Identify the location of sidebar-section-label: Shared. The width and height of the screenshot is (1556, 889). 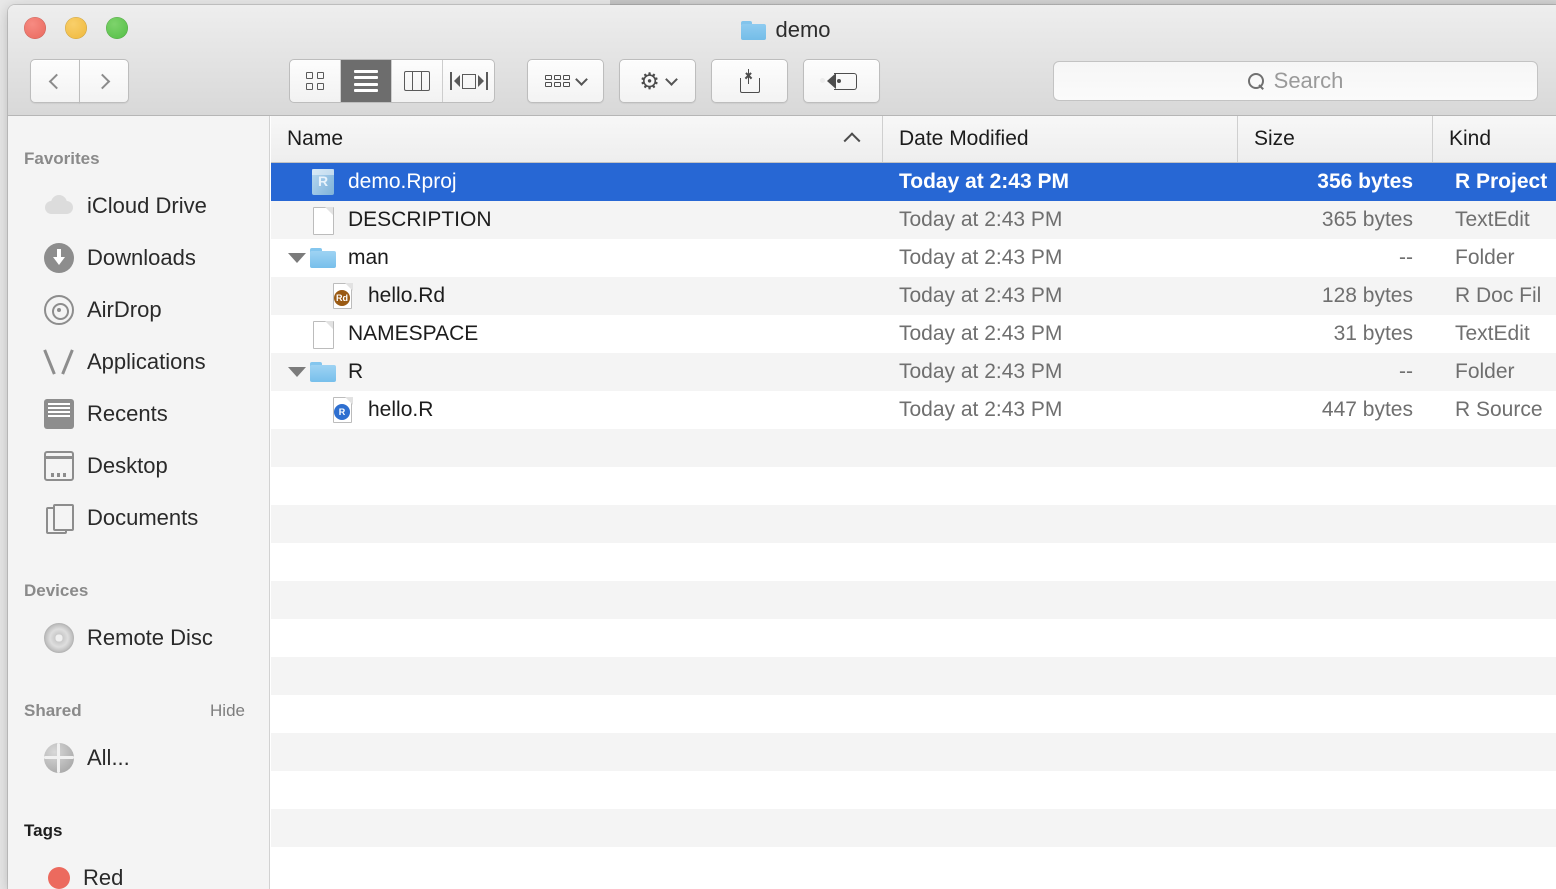
(53, 710).